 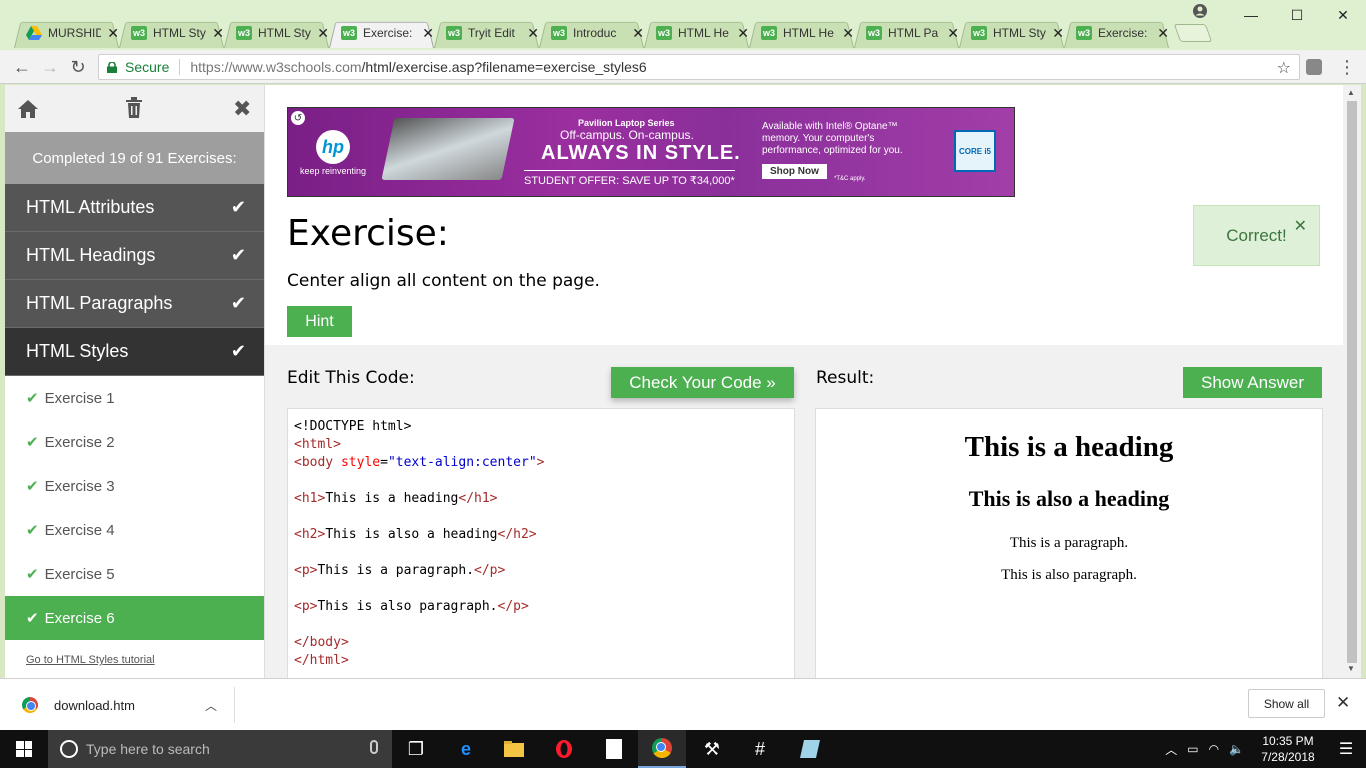 I want to click on notifications-icon: ☰, so click(x=1346, y=749).